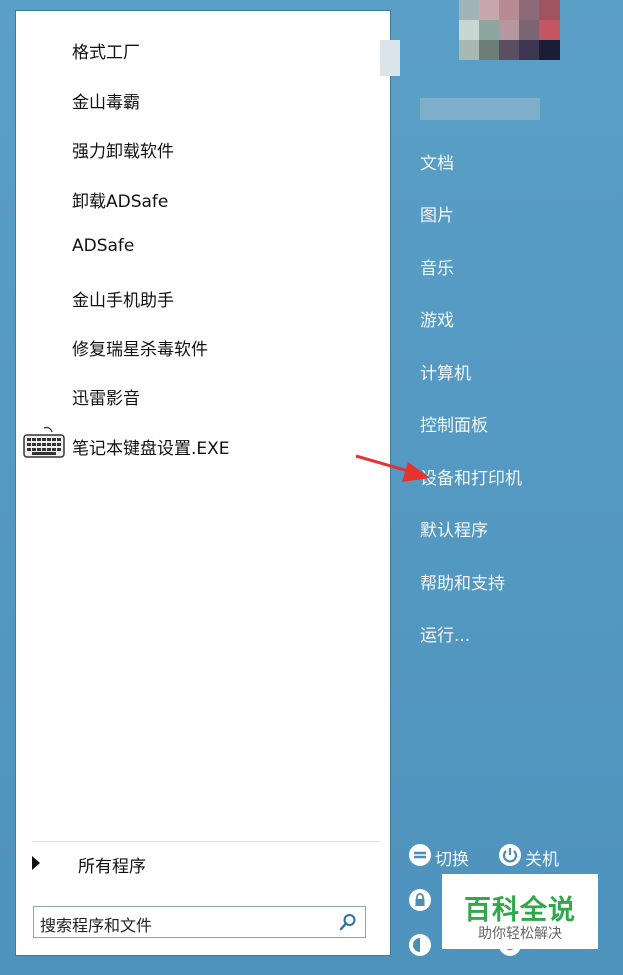  I want to click on right-item-control-panel: 控制面板, so click(510, 422).